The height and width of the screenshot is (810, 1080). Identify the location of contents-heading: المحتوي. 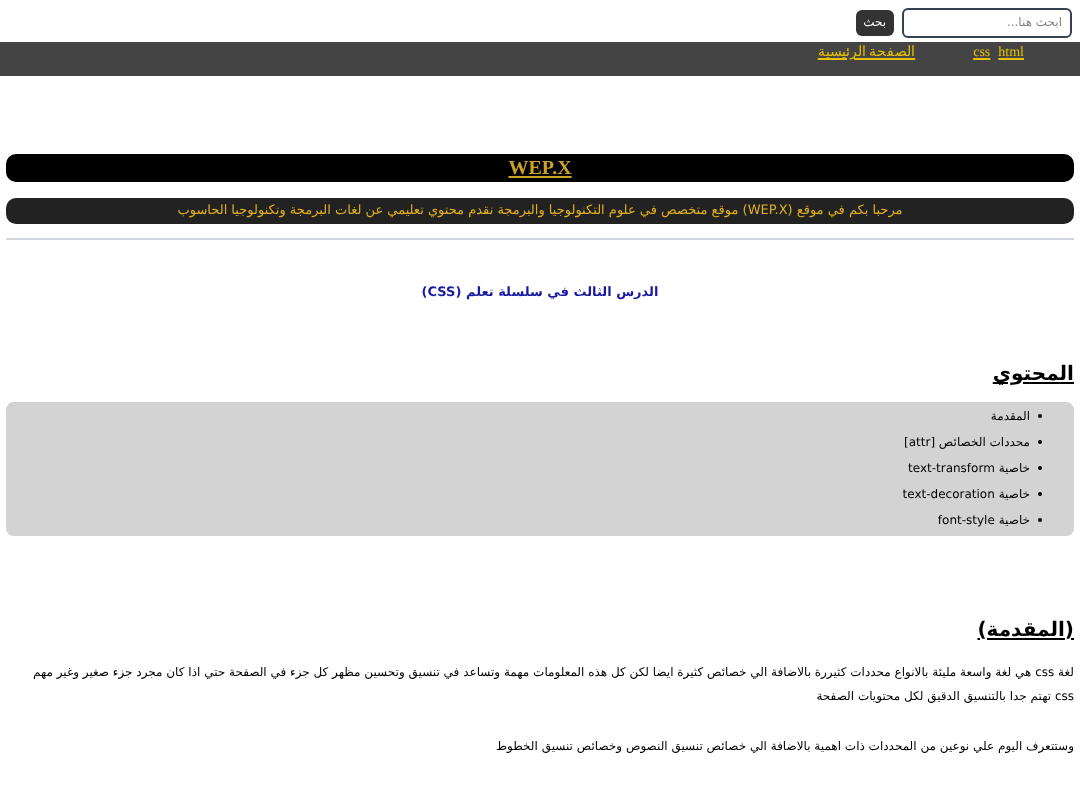
(1033, 375).